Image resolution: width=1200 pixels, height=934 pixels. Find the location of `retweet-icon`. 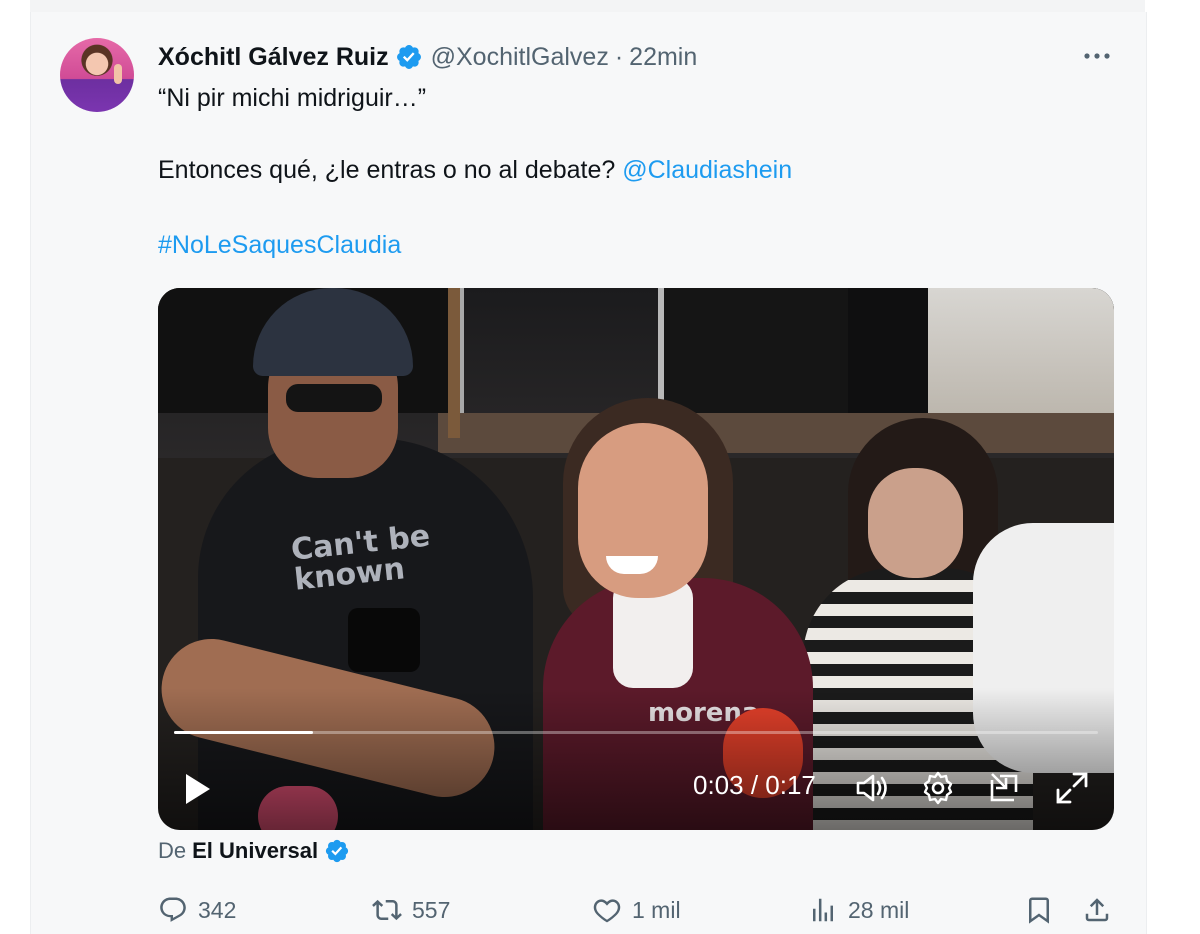

retweet-icon is located at coordinates (387, 910).